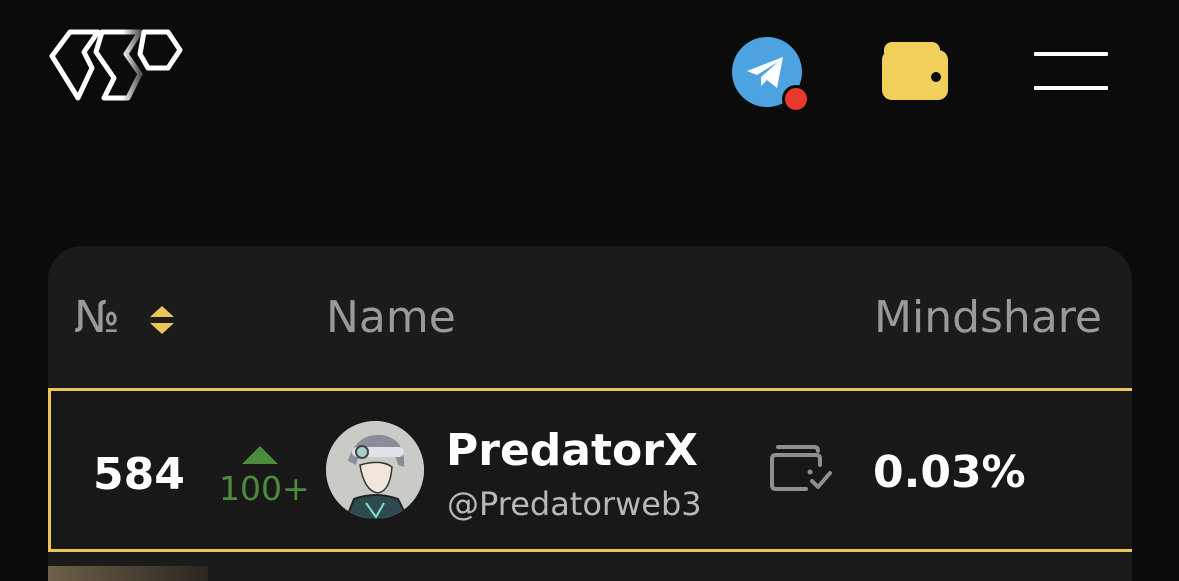 The image size is (1179, 581). I want to click on rank-change-value: 100+, so click(264, 488).